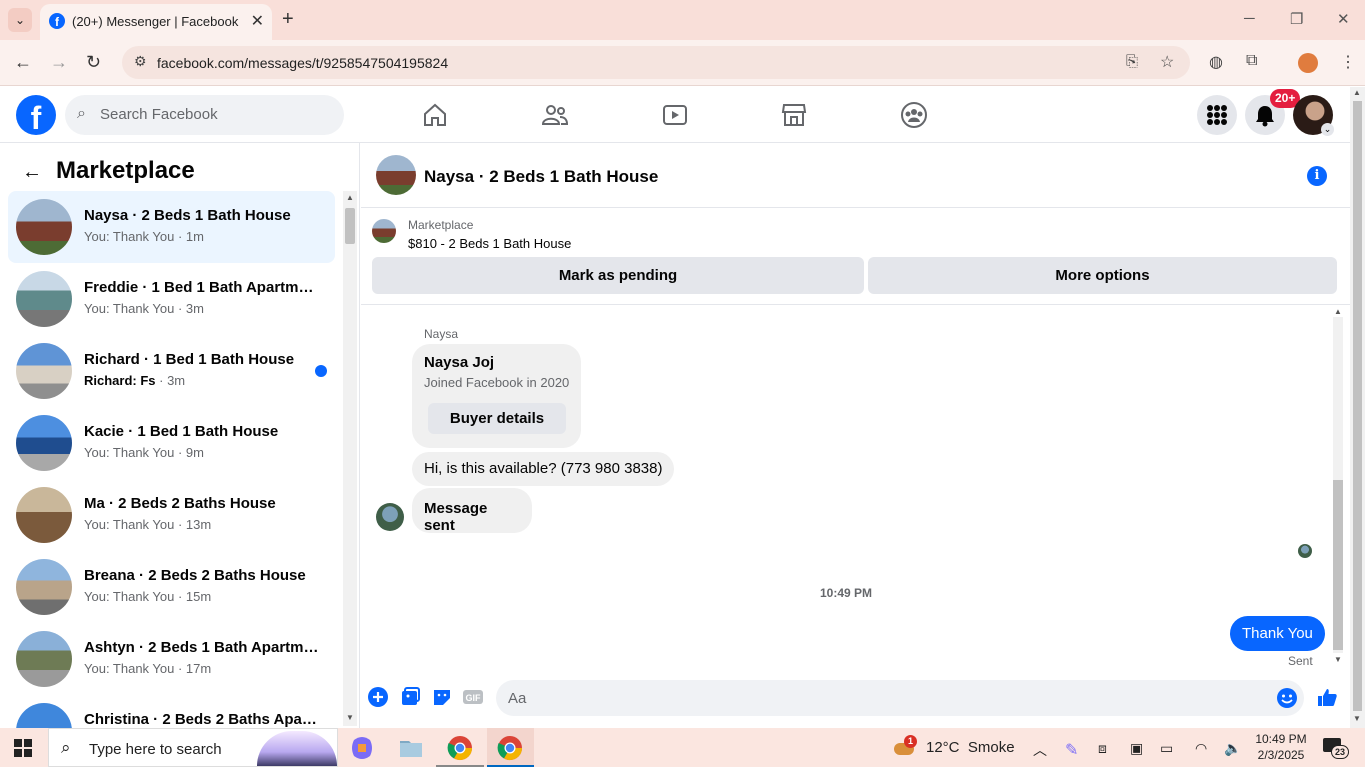 This screenshot has width=1365, height=767. Describe the element at coordinates (1287, 698) in the screenshot. I see `emoji-icon` at that location.